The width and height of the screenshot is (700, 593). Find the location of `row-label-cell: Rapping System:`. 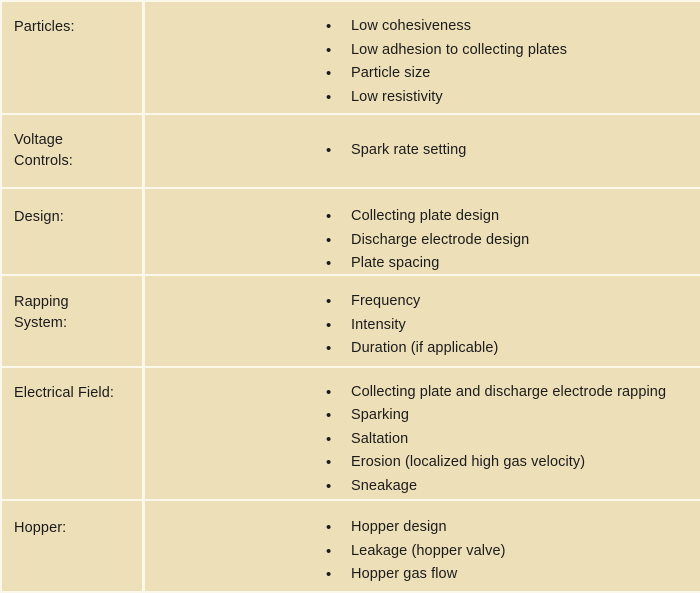

row-label-cell: Rapping System: is located at coordinates (73, 321).